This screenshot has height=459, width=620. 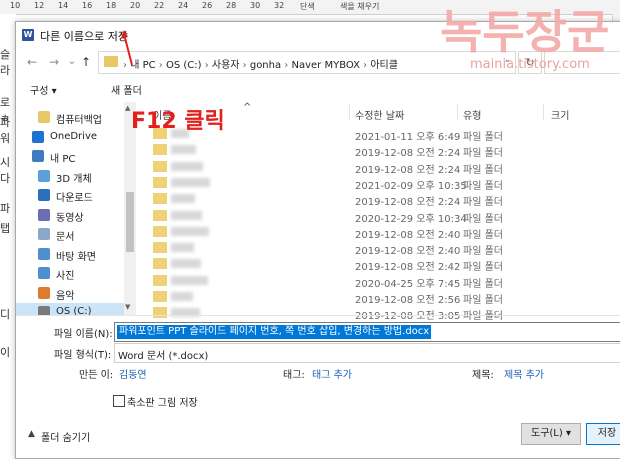 I want to click on background-text: 이, so click(x=5, y=352).